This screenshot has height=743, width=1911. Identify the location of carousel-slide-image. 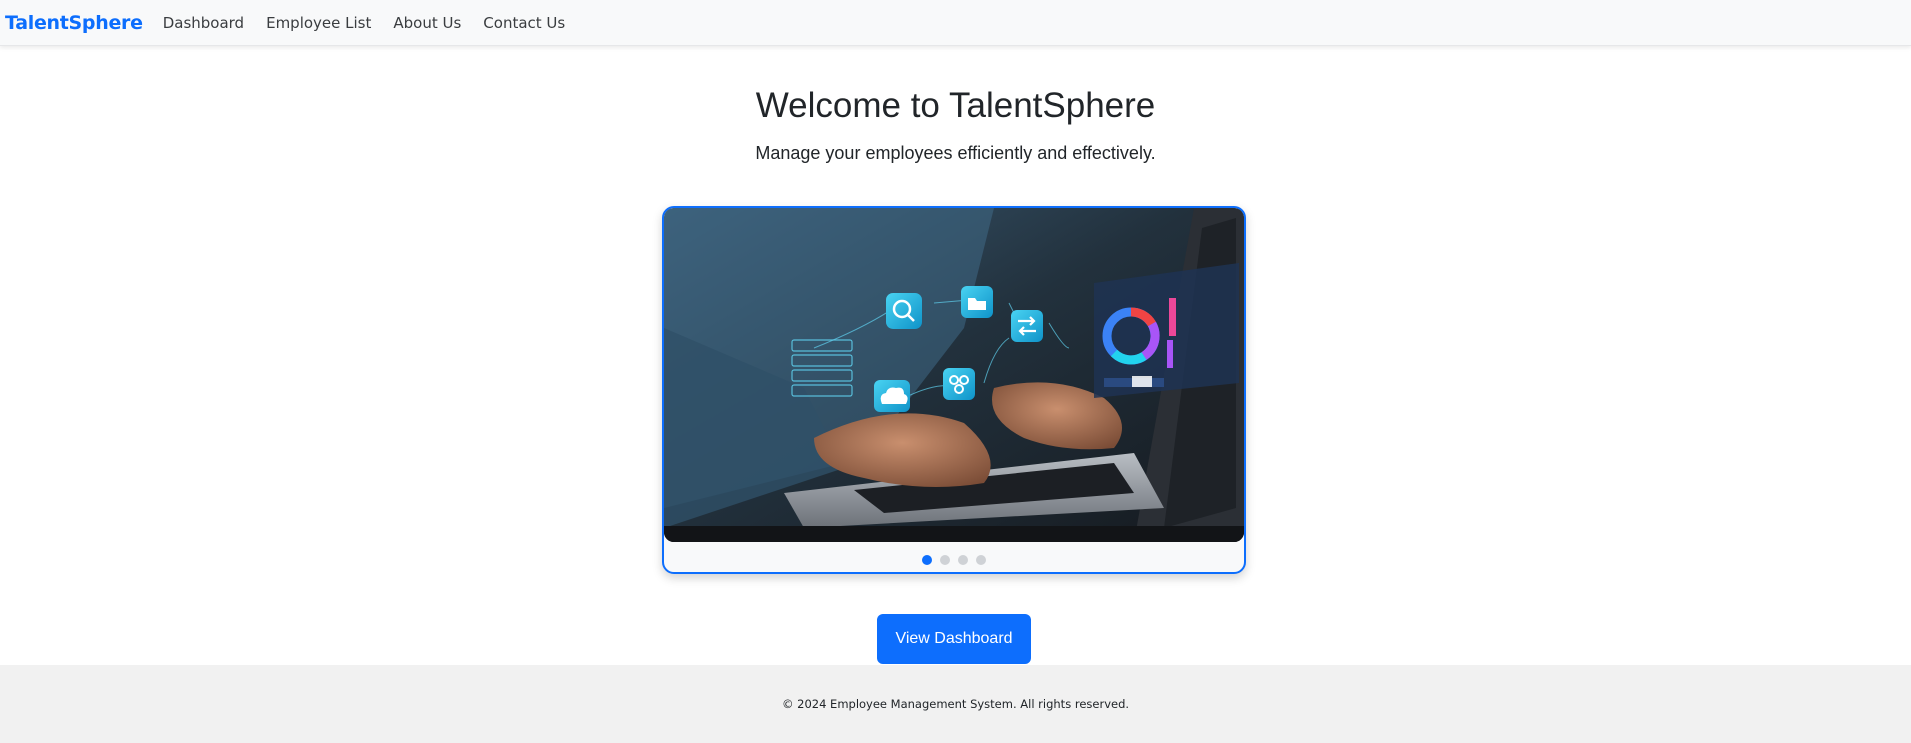
(954, 375).